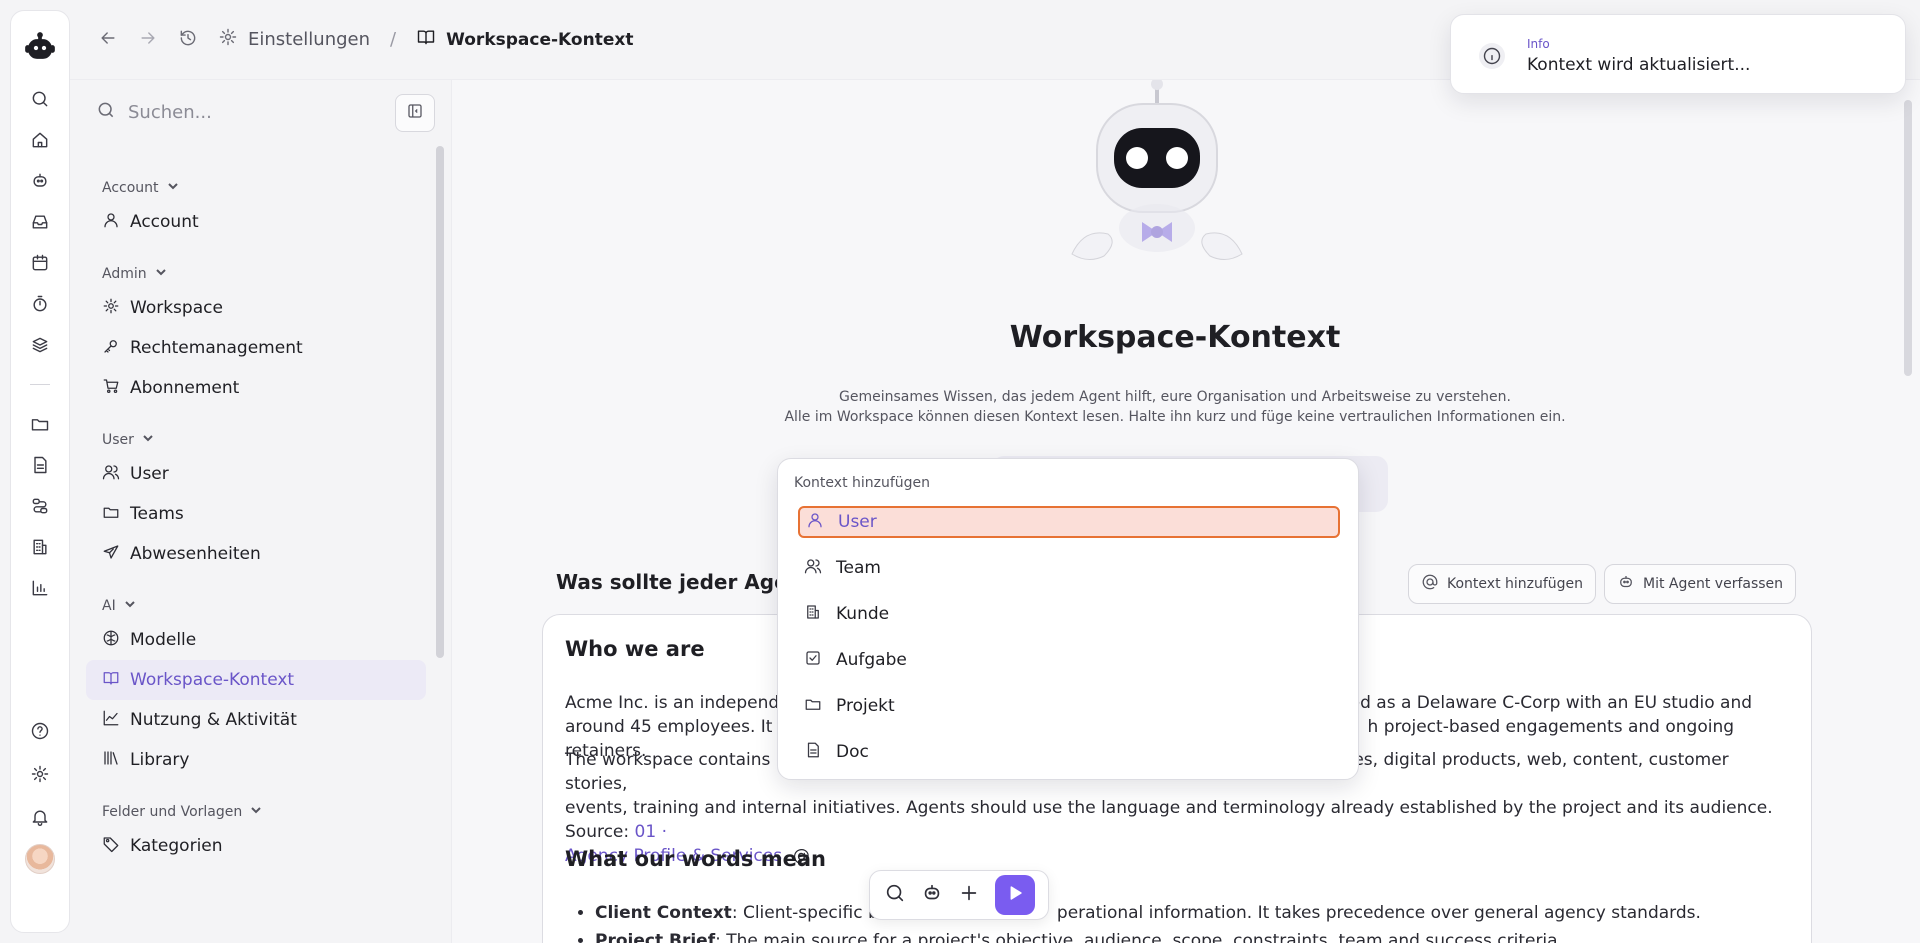  Describe the element at coordinates (256, 640) in the screenshot. I see `sidebar-item-modelle: Modelle` at that location.